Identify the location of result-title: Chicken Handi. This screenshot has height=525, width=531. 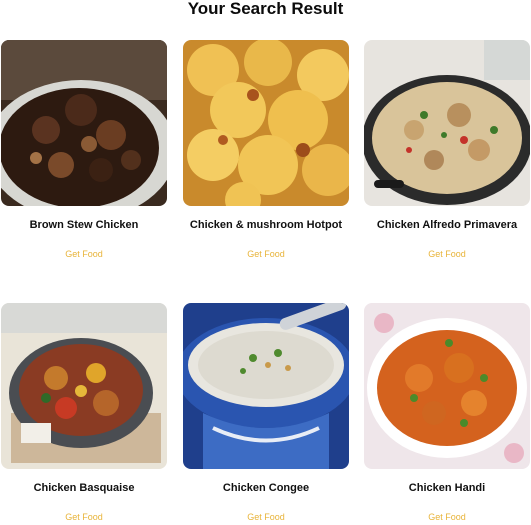
(447, 488).